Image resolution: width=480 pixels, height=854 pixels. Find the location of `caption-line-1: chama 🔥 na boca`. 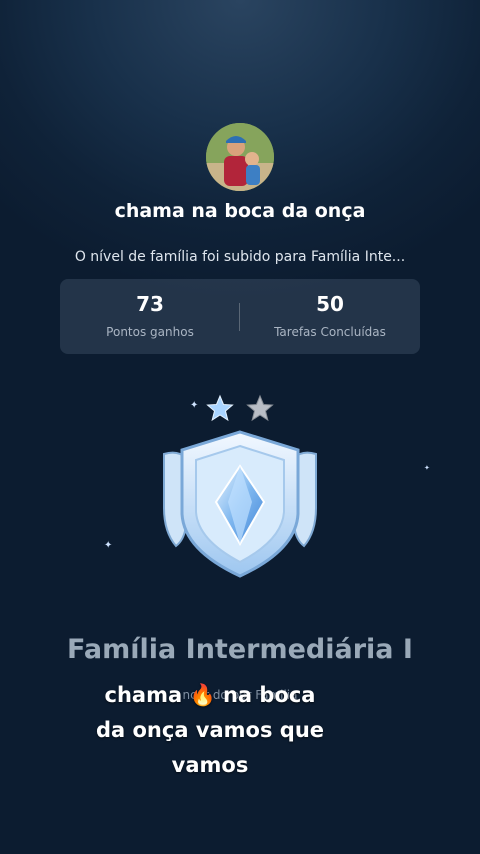

caption-line-1: chama 🔥 na boca is located at coordinates (210, 695).